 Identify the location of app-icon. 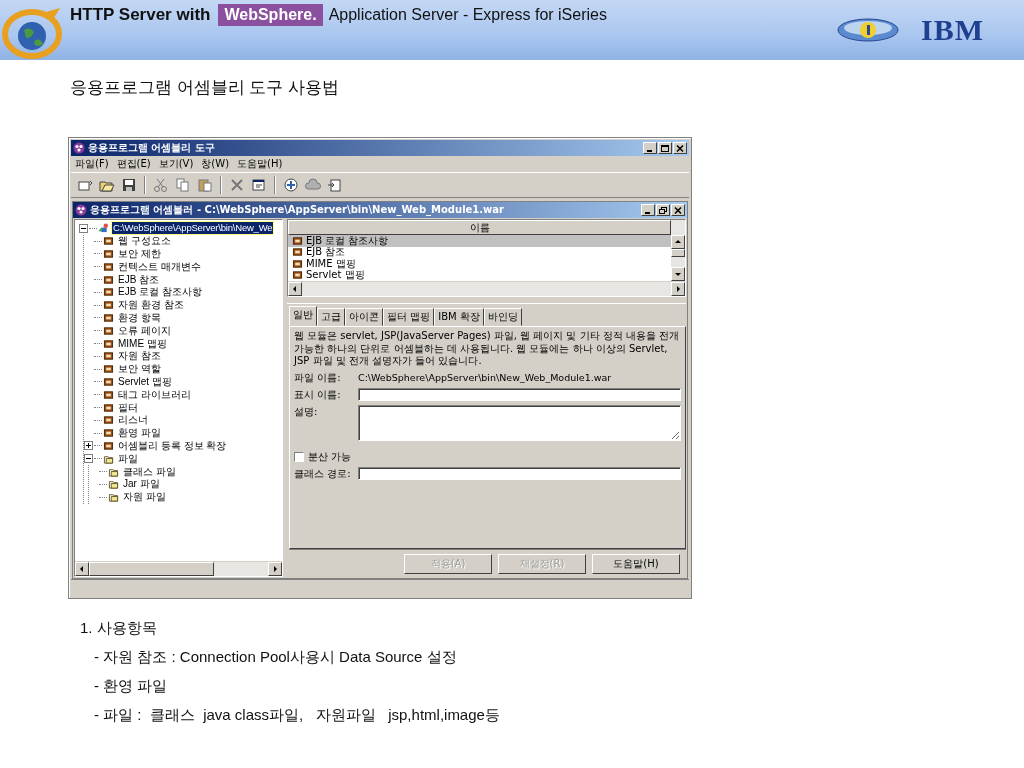
(81, 210).